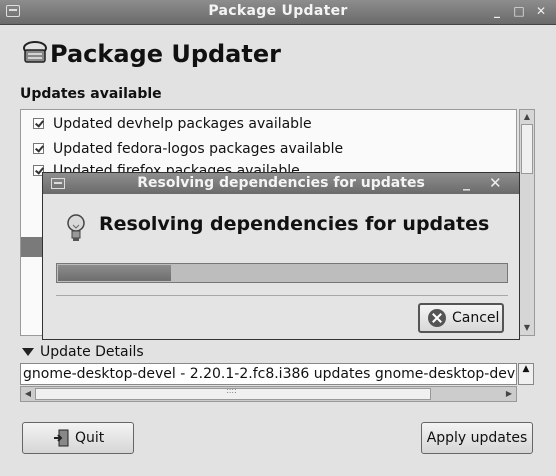  I want to click on maximize-icon: □, so click(519, 11).